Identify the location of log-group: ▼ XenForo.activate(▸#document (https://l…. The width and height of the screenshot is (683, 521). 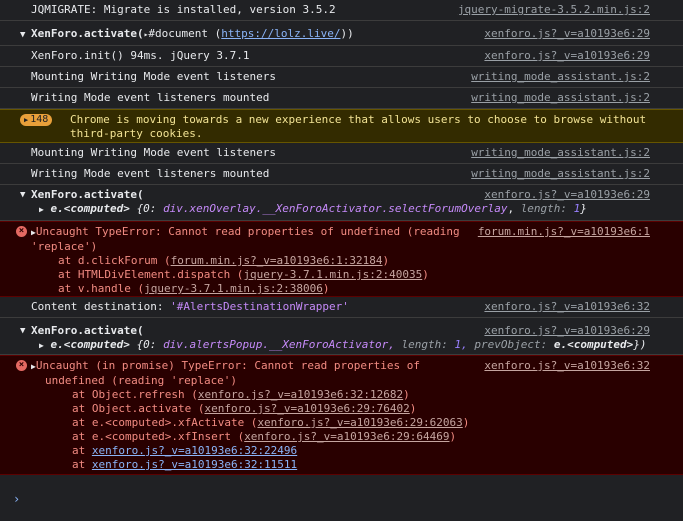
(341, 33).